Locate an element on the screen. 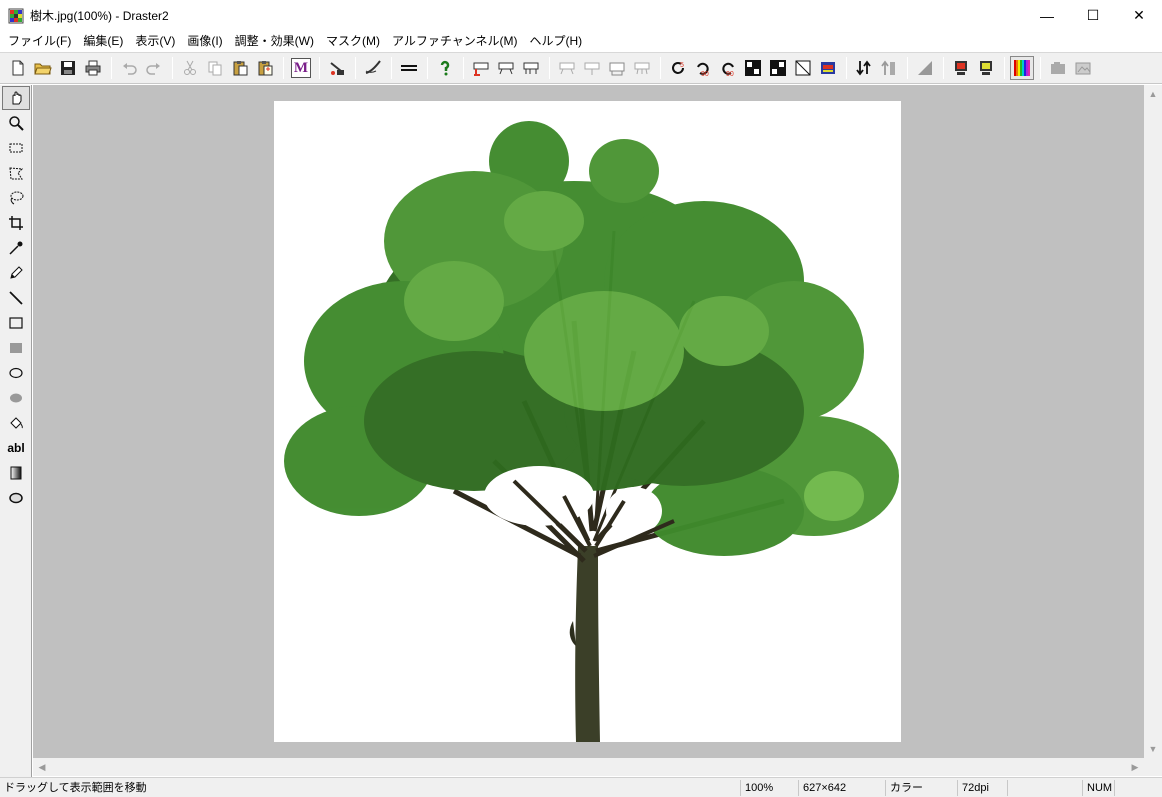 This screenshot has width=1162, height=797. macro-icon: M is located at coordinates (301, 68).